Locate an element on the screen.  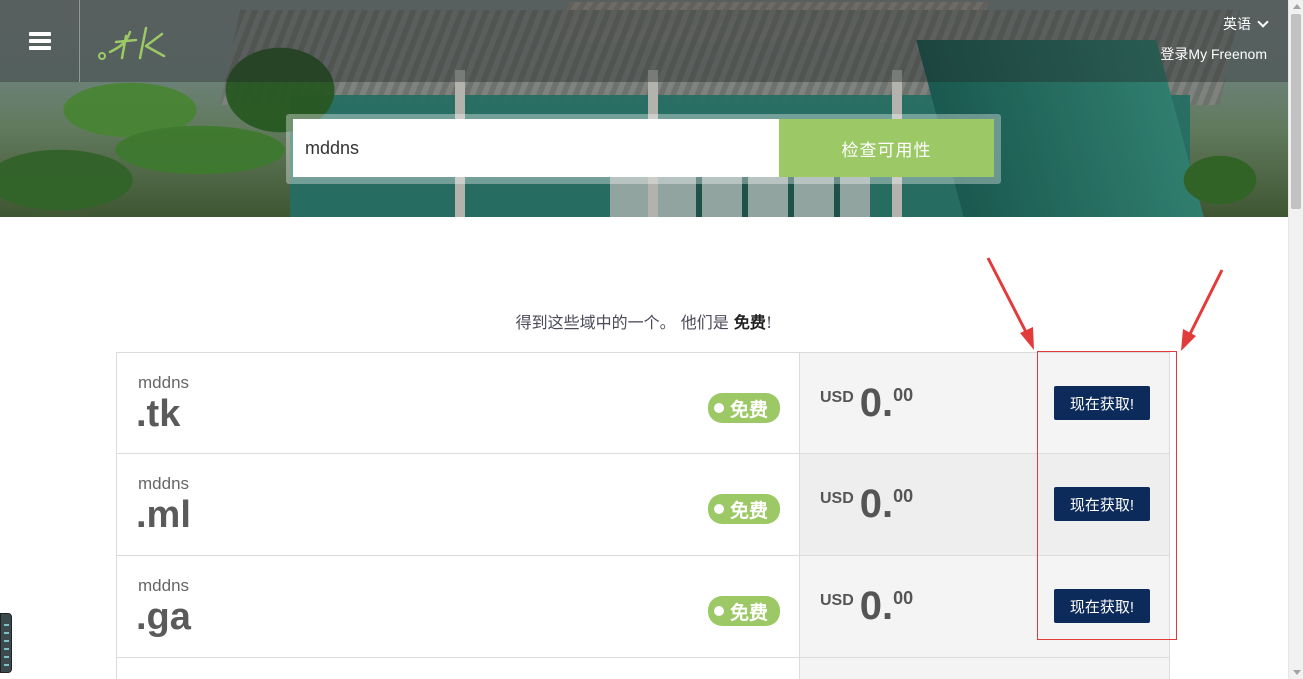
domain-info-cell: mddns .ml 免费 is located at coordinates (458, 504).